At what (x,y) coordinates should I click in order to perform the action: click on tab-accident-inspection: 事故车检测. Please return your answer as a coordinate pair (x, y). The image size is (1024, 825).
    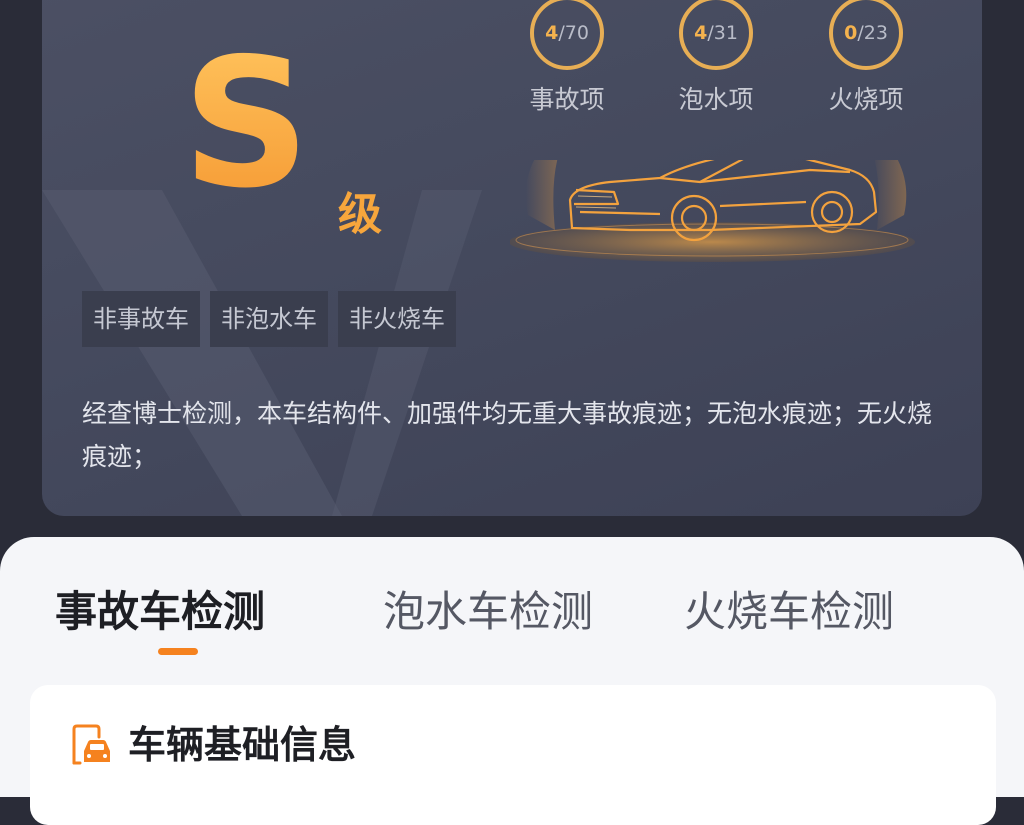
    Looking at the image, I should click on (160, 612).